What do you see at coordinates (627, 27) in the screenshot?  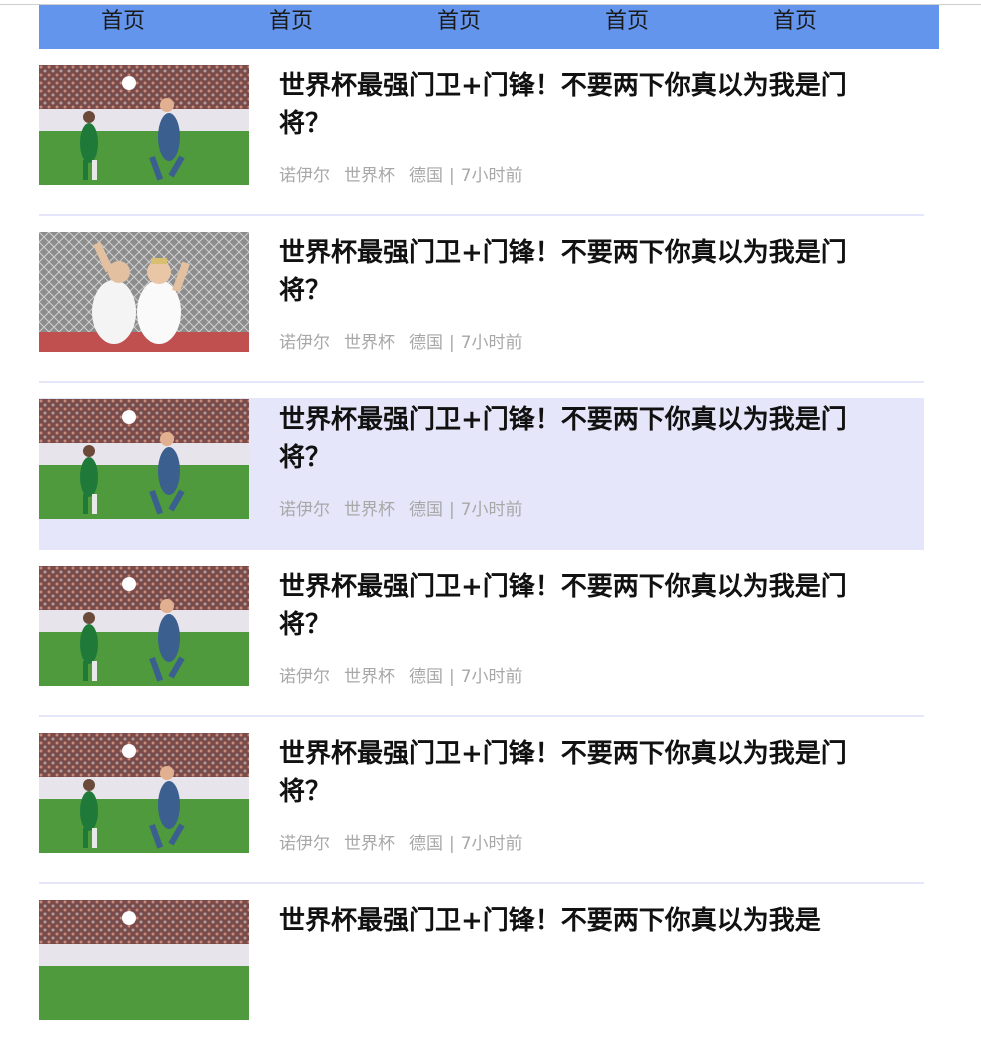 I see `nav-item-home-4: 首页` at bounding box center [627, 27].